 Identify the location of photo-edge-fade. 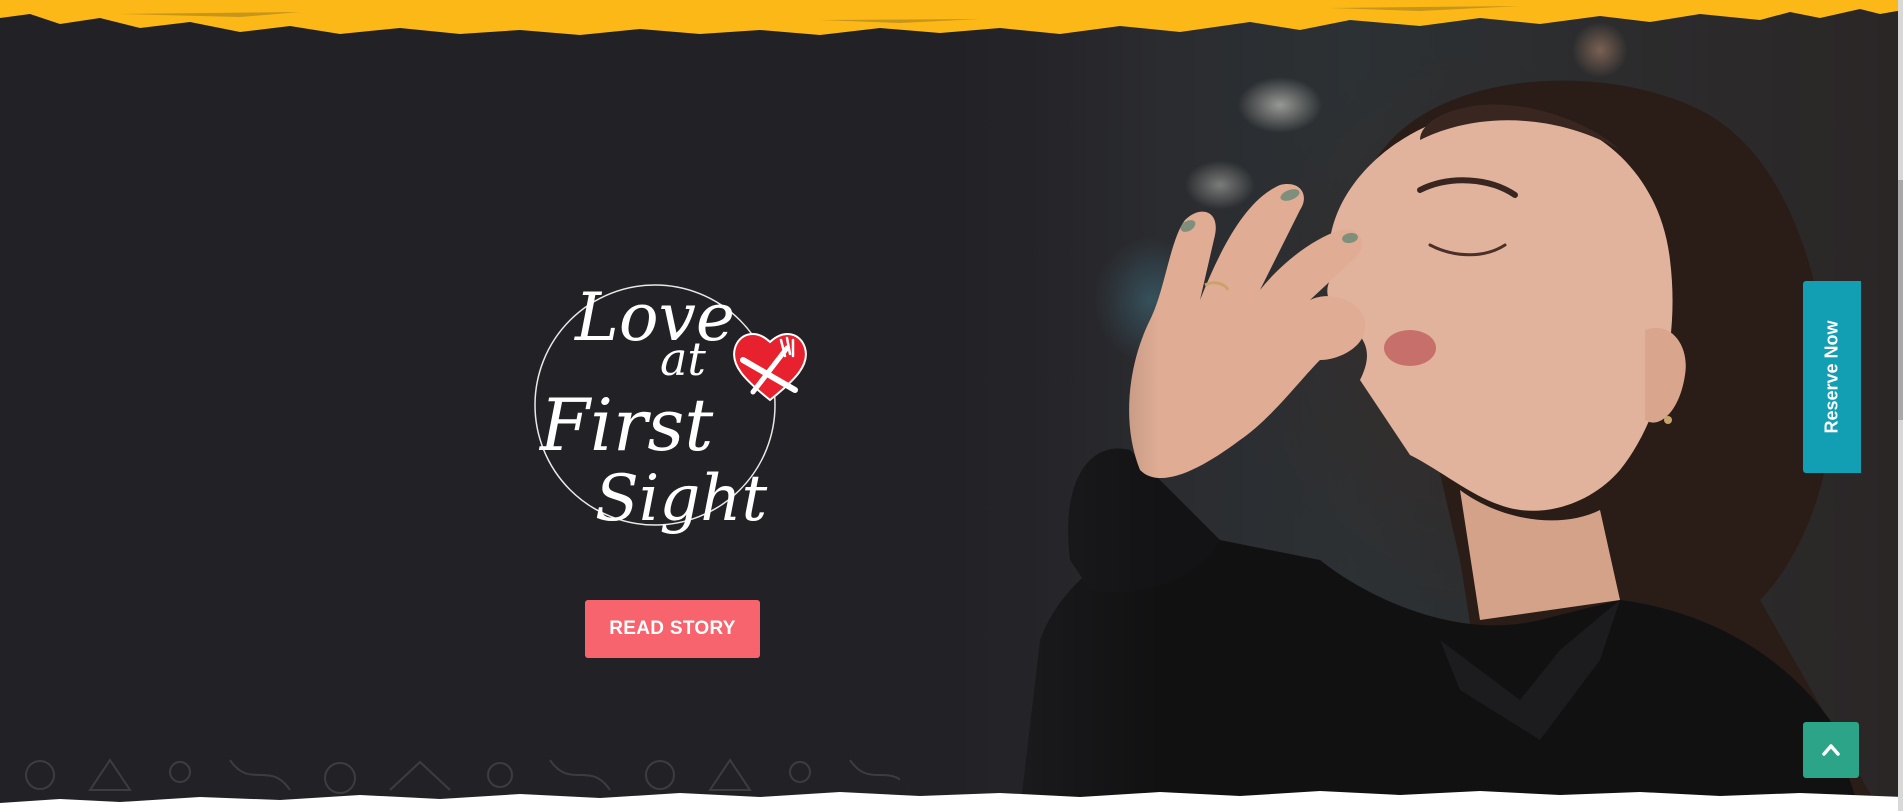
(1030, 405).